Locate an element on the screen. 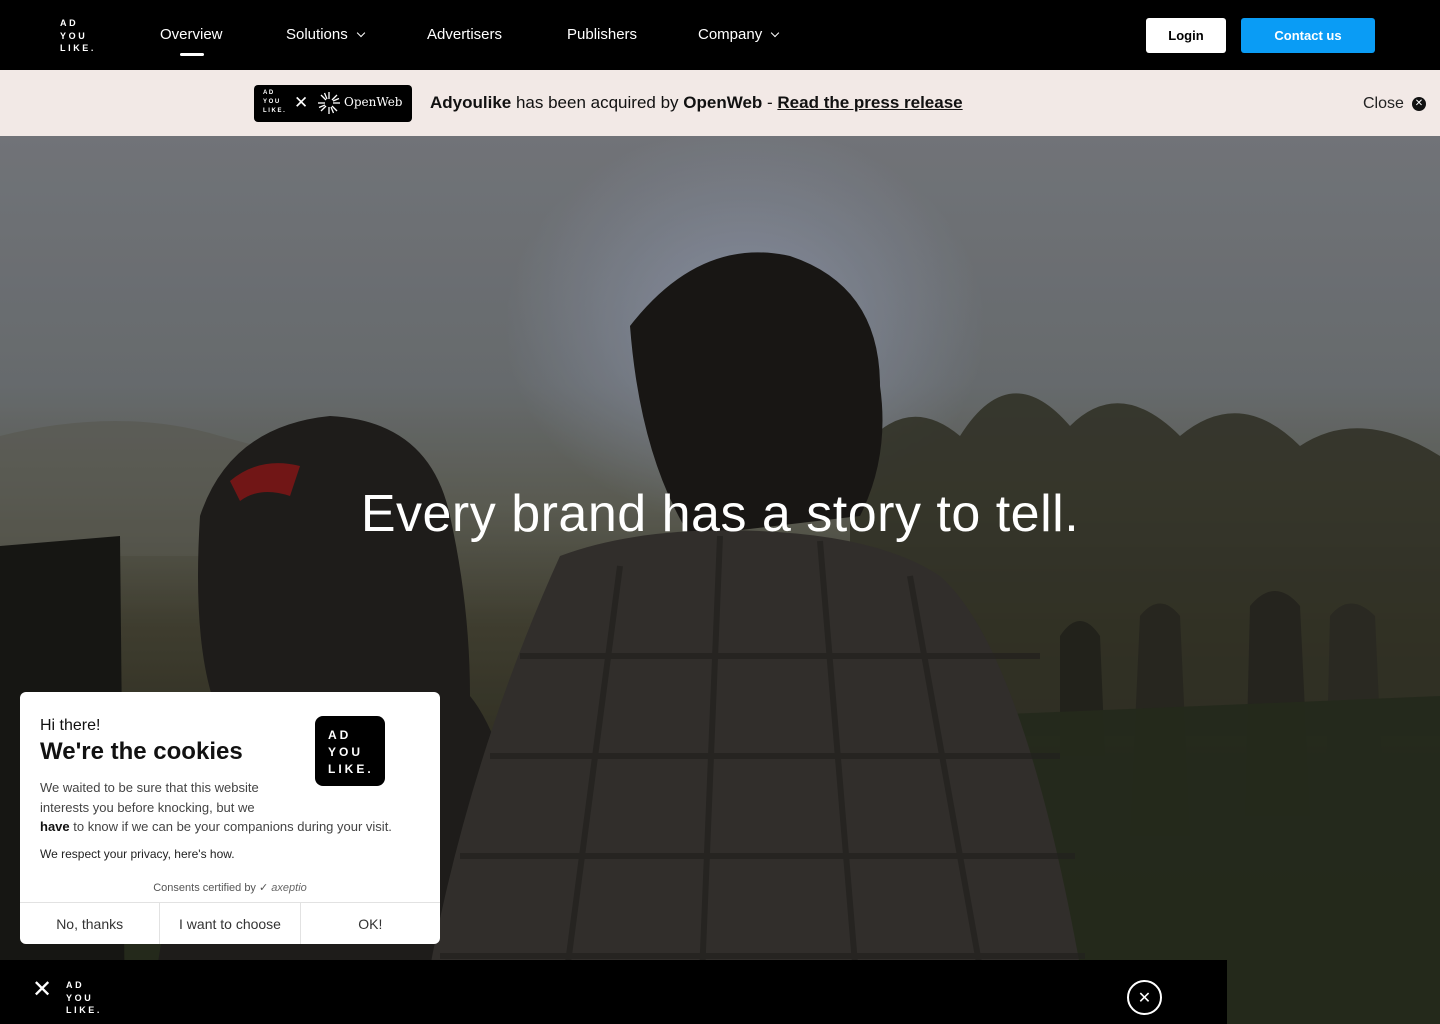  nav-item-company: Company is located at coordinates (739, 34).